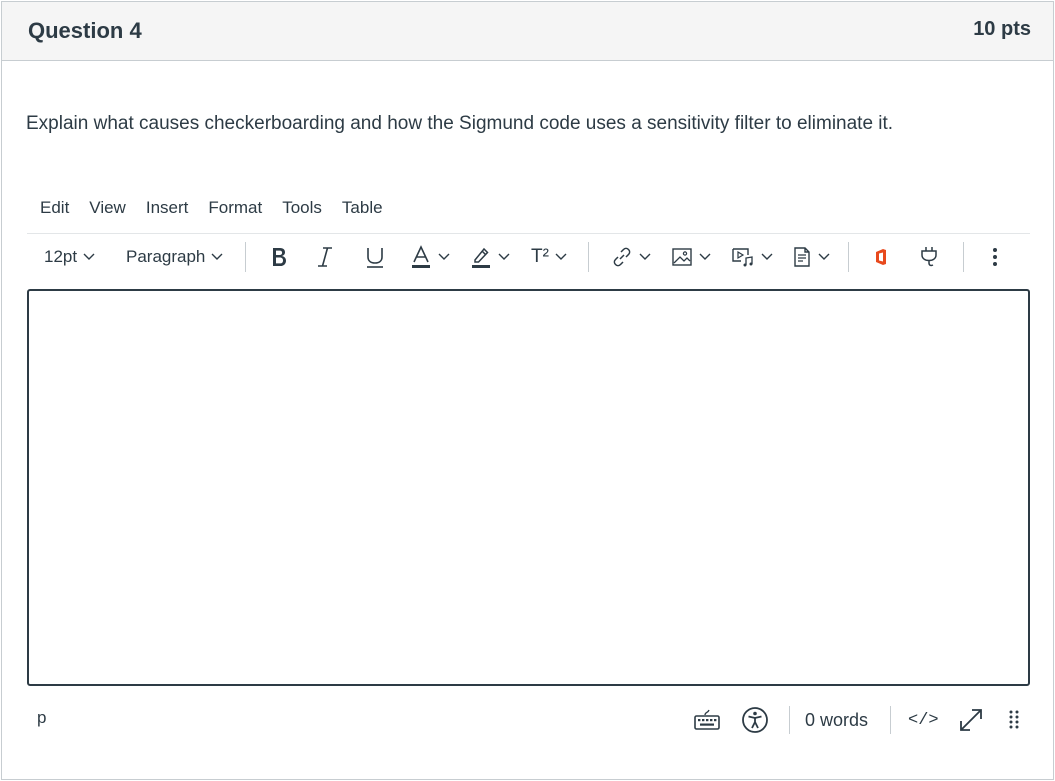 This screenshot has width=1055, height=781. I want to click on plugin-button, so click(929, 257).